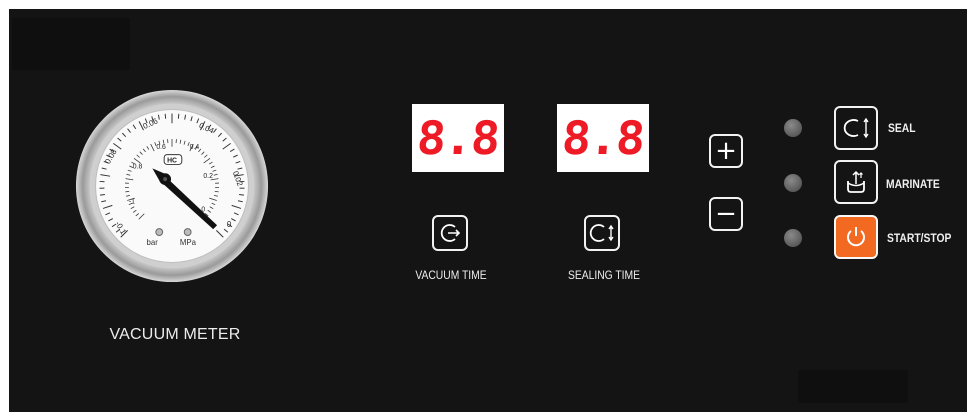  Describe the element at coordinates (913, 184) in the screenshot. I see `marinate-label: MARINATE` at that location.